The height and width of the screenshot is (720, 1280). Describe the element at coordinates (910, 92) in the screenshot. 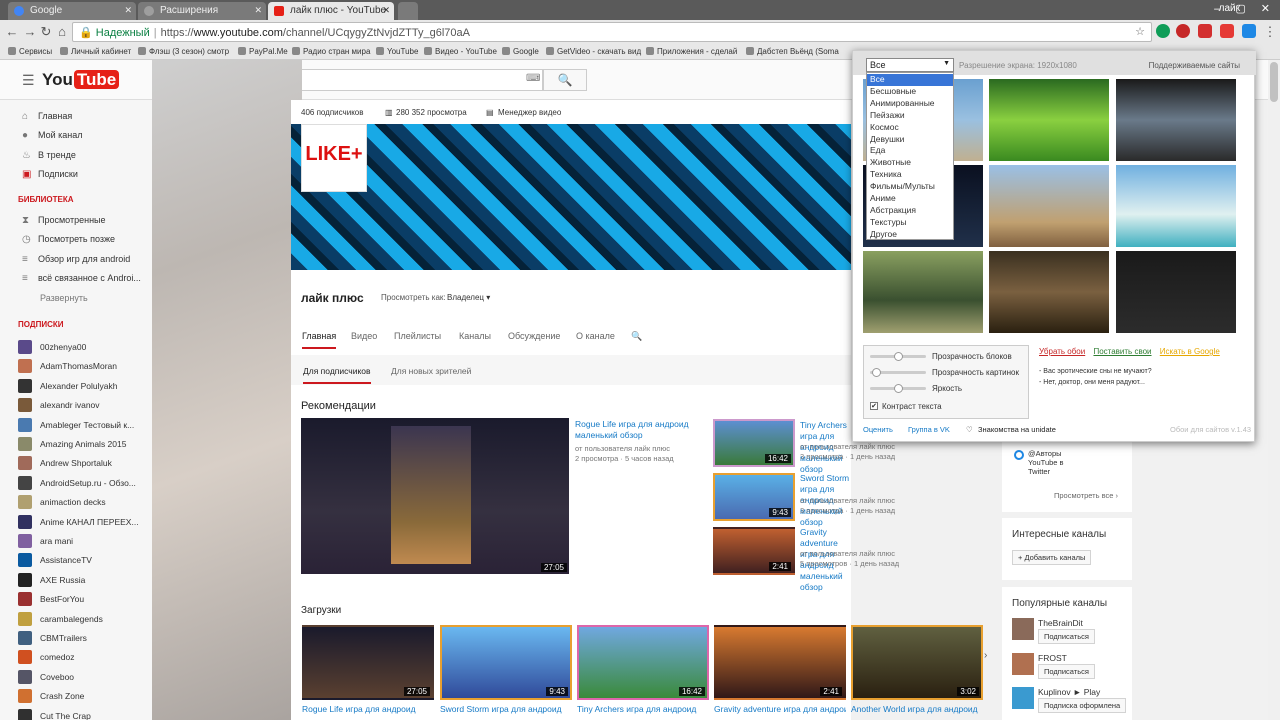

I see `category-option: Бесшовные` at that location.